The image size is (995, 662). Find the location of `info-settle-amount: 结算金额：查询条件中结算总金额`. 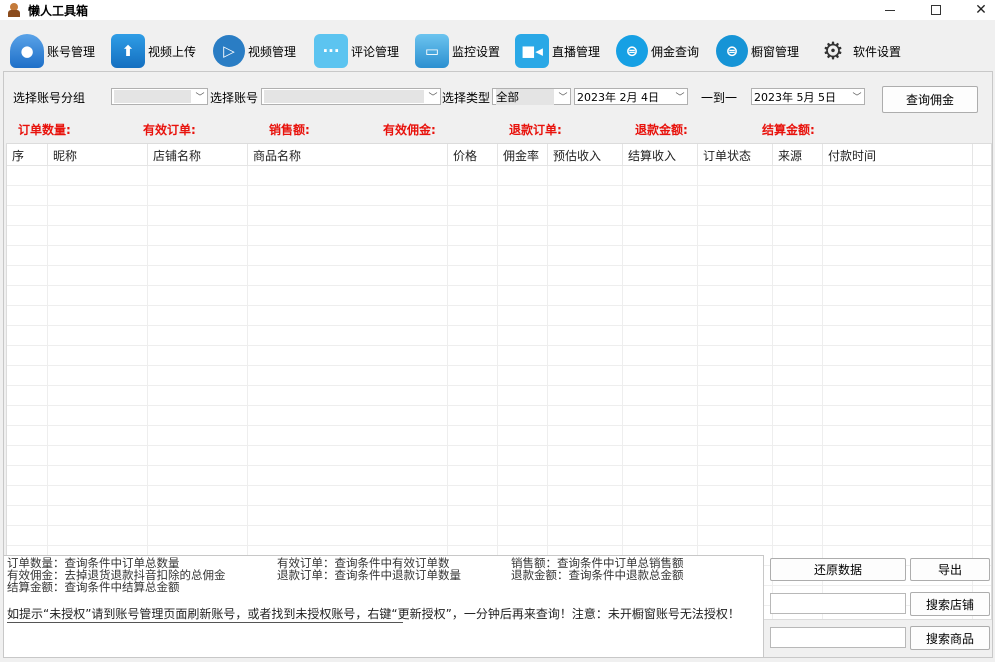

info-settle-amount: 结算金额：查询条件中结算总金额 is located at coordinates (93, 587).